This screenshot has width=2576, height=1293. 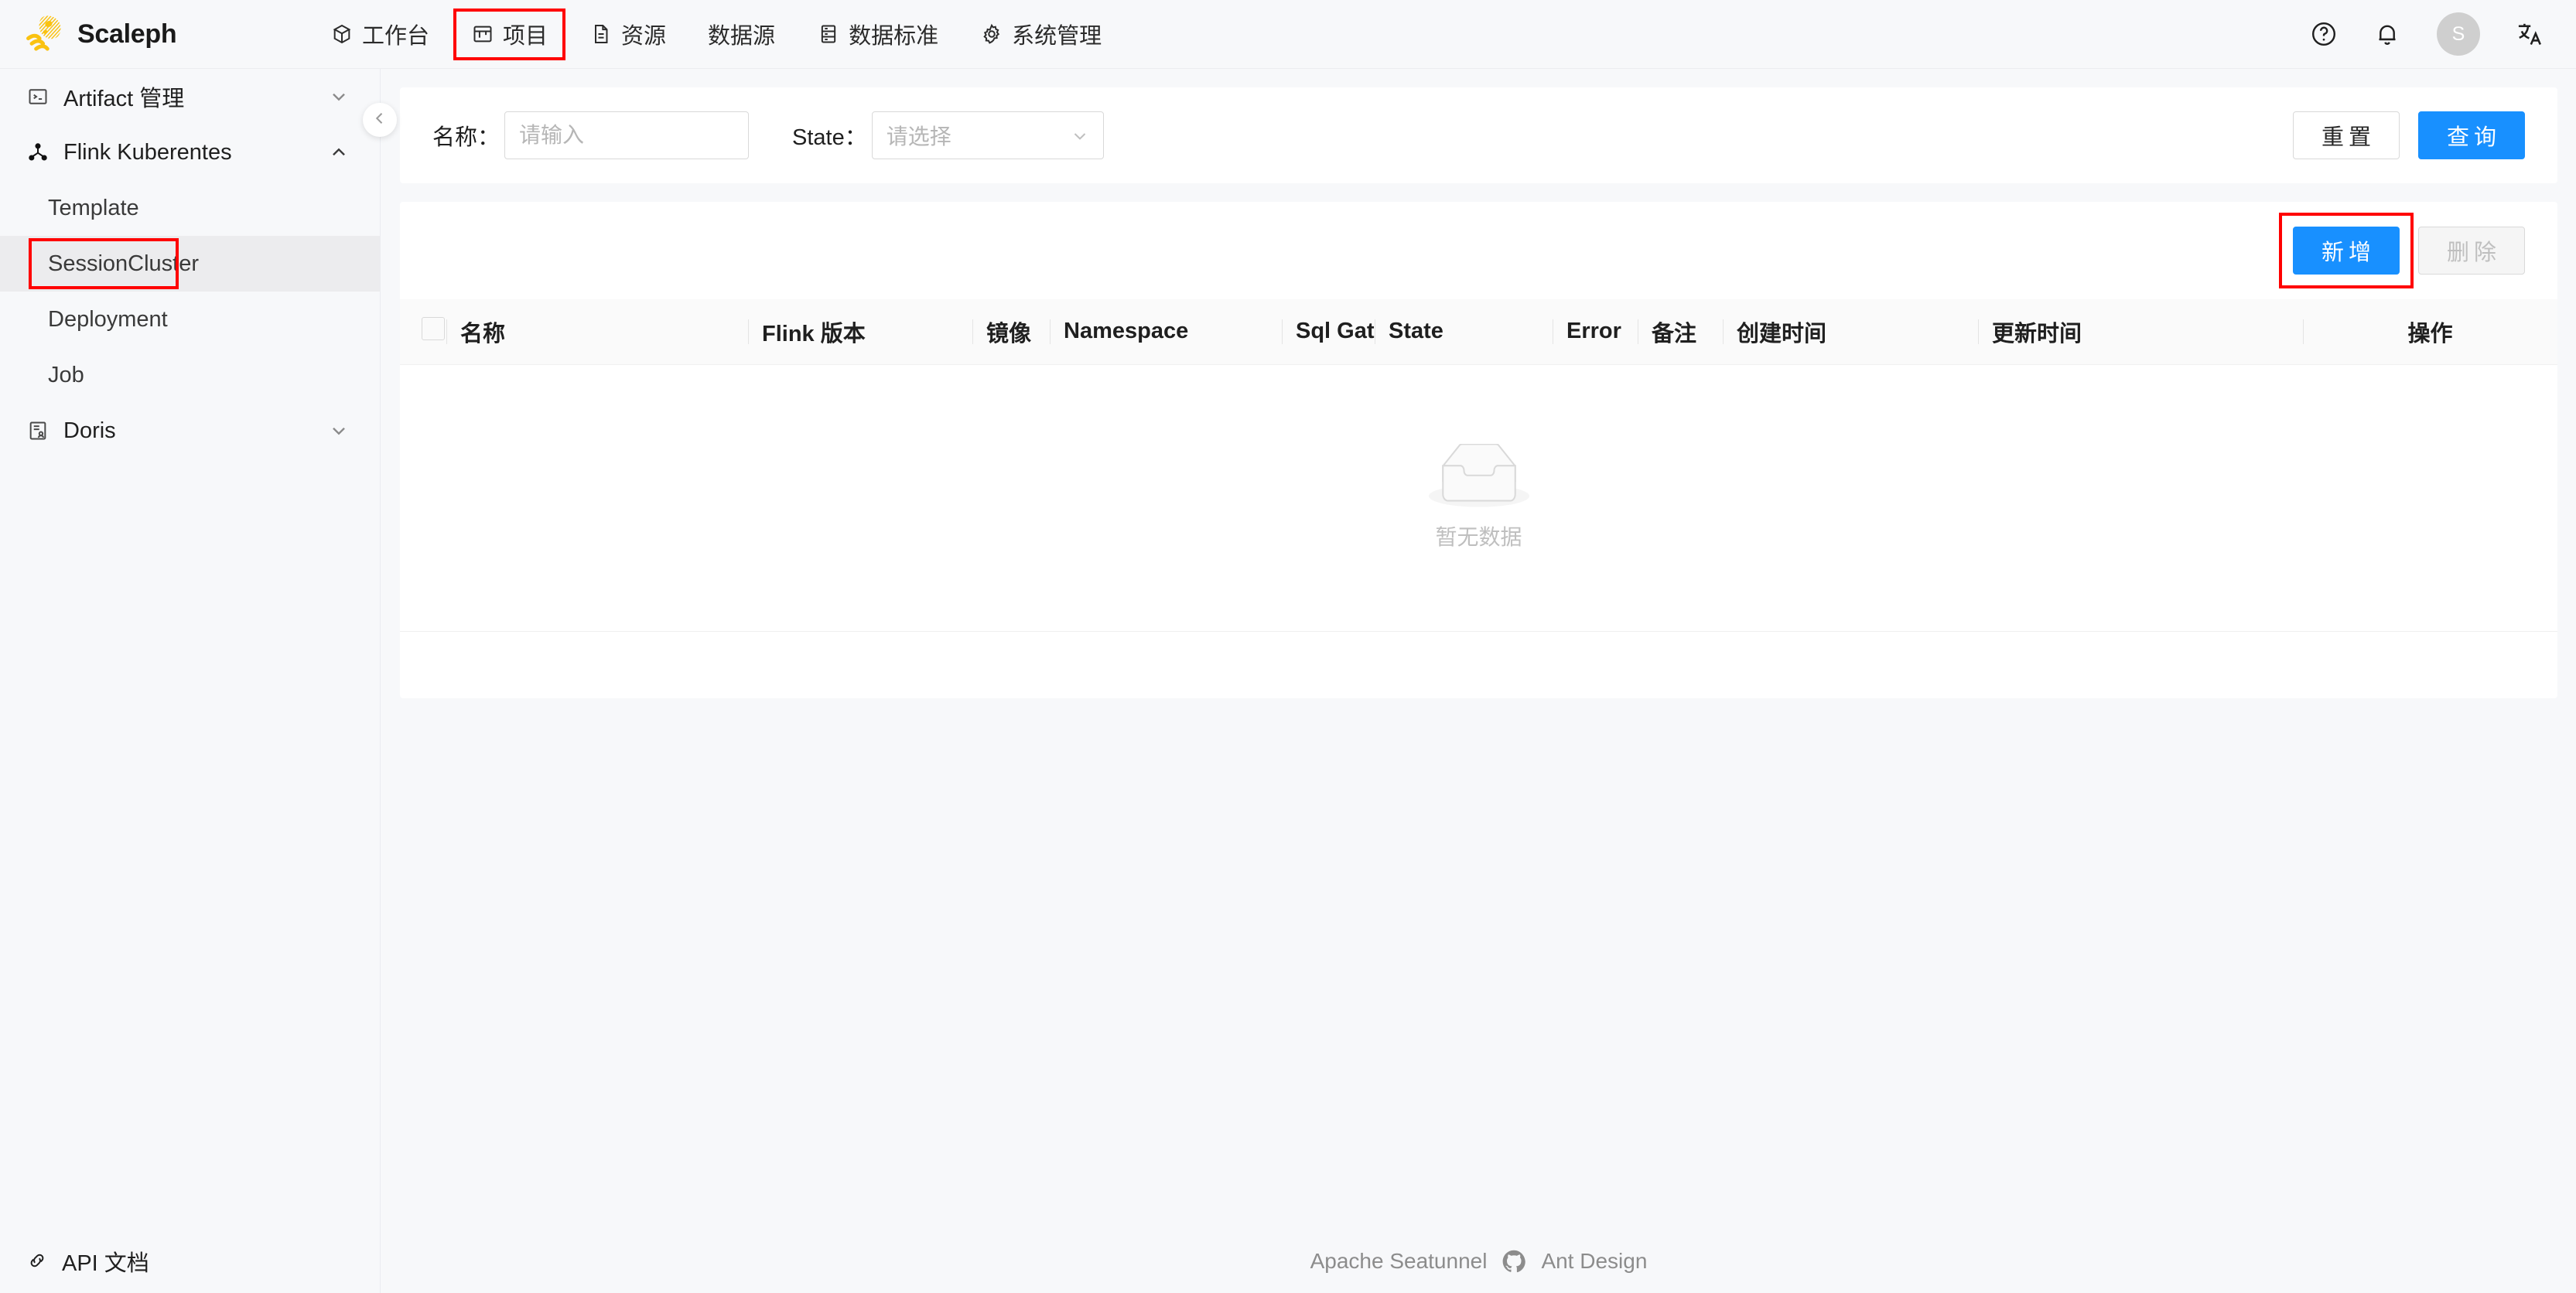 What do you see at coordinates (1681, 332) in the screenshot?
I see `table-header-remark: 备注` at bounding box center [1681, 332].